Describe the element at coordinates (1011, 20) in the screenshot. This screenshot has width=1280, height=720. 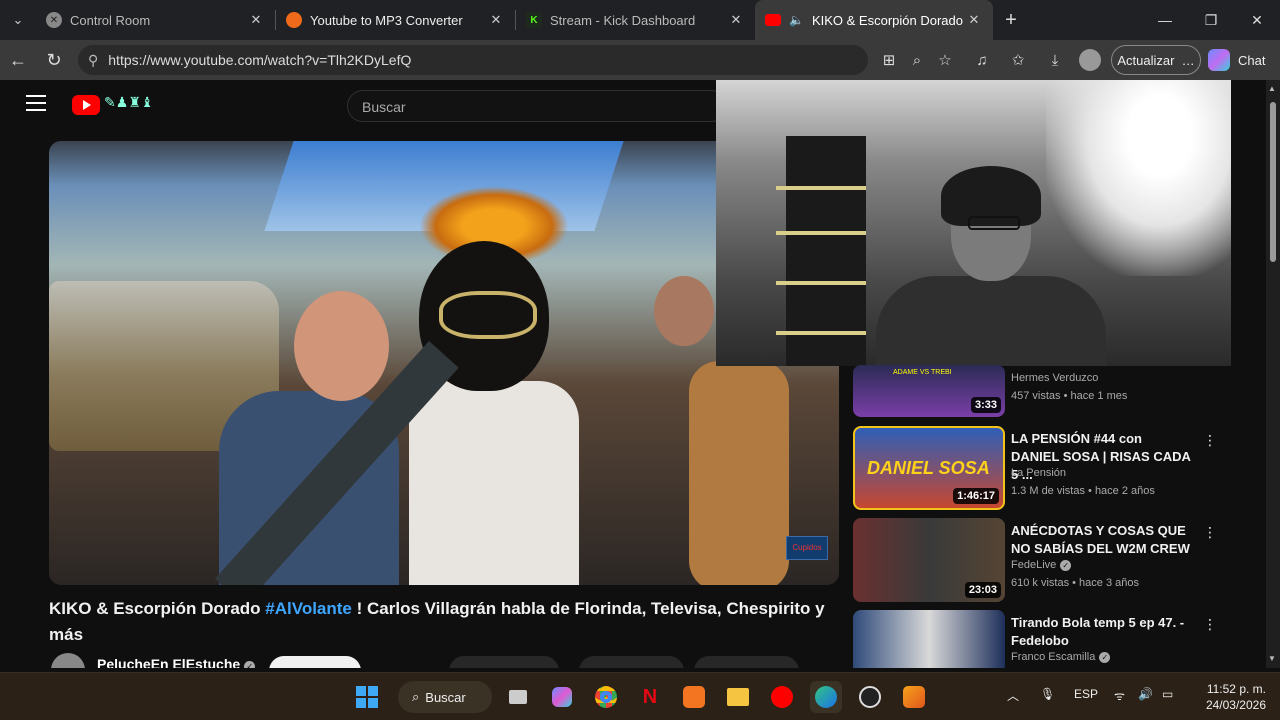
I see `new-tab-button: +` at that location.